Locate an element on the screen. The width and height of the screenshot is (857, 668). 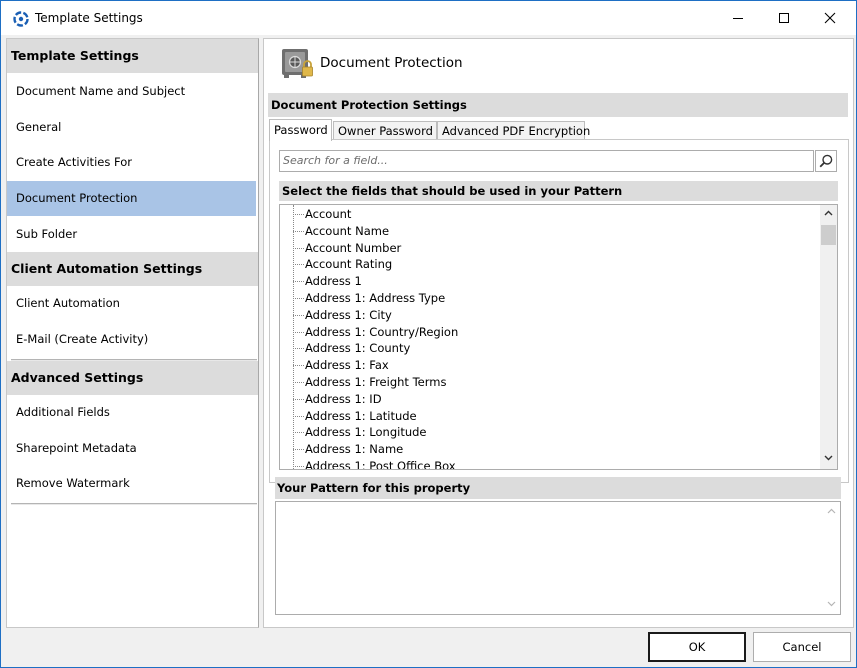
field-list-item: Address 1: Name is located at coordinates (354, 449).